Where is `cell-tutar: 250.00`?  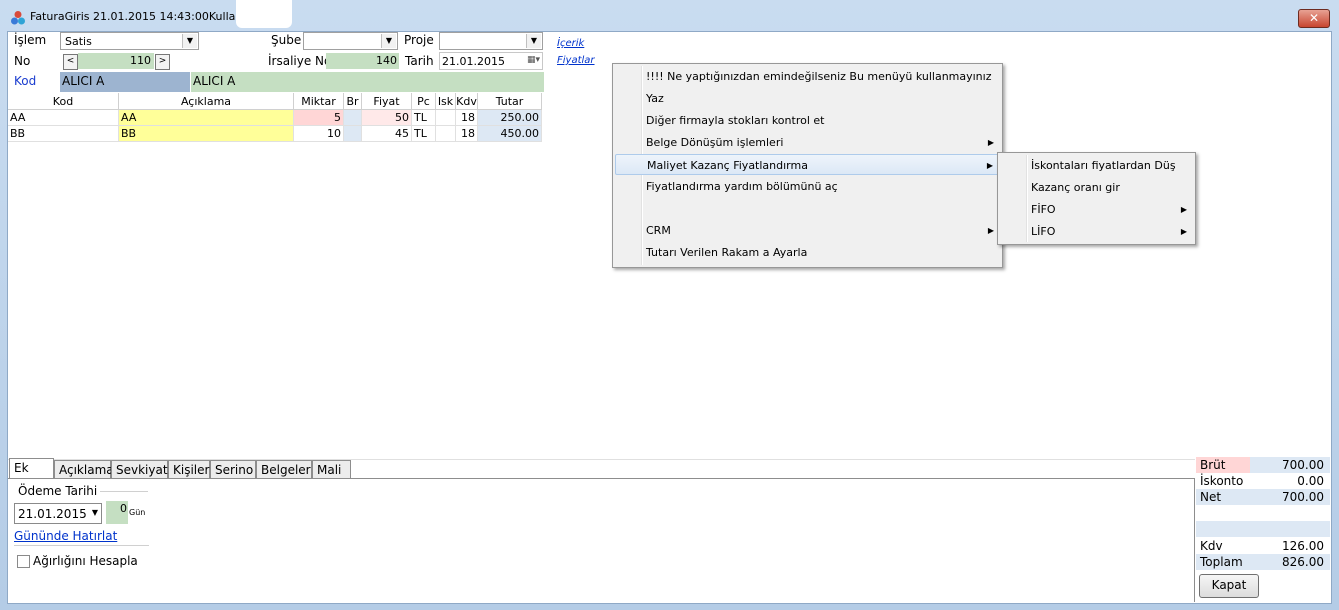
cell-tutar: 250.00 is located at coordinates (510, 118).